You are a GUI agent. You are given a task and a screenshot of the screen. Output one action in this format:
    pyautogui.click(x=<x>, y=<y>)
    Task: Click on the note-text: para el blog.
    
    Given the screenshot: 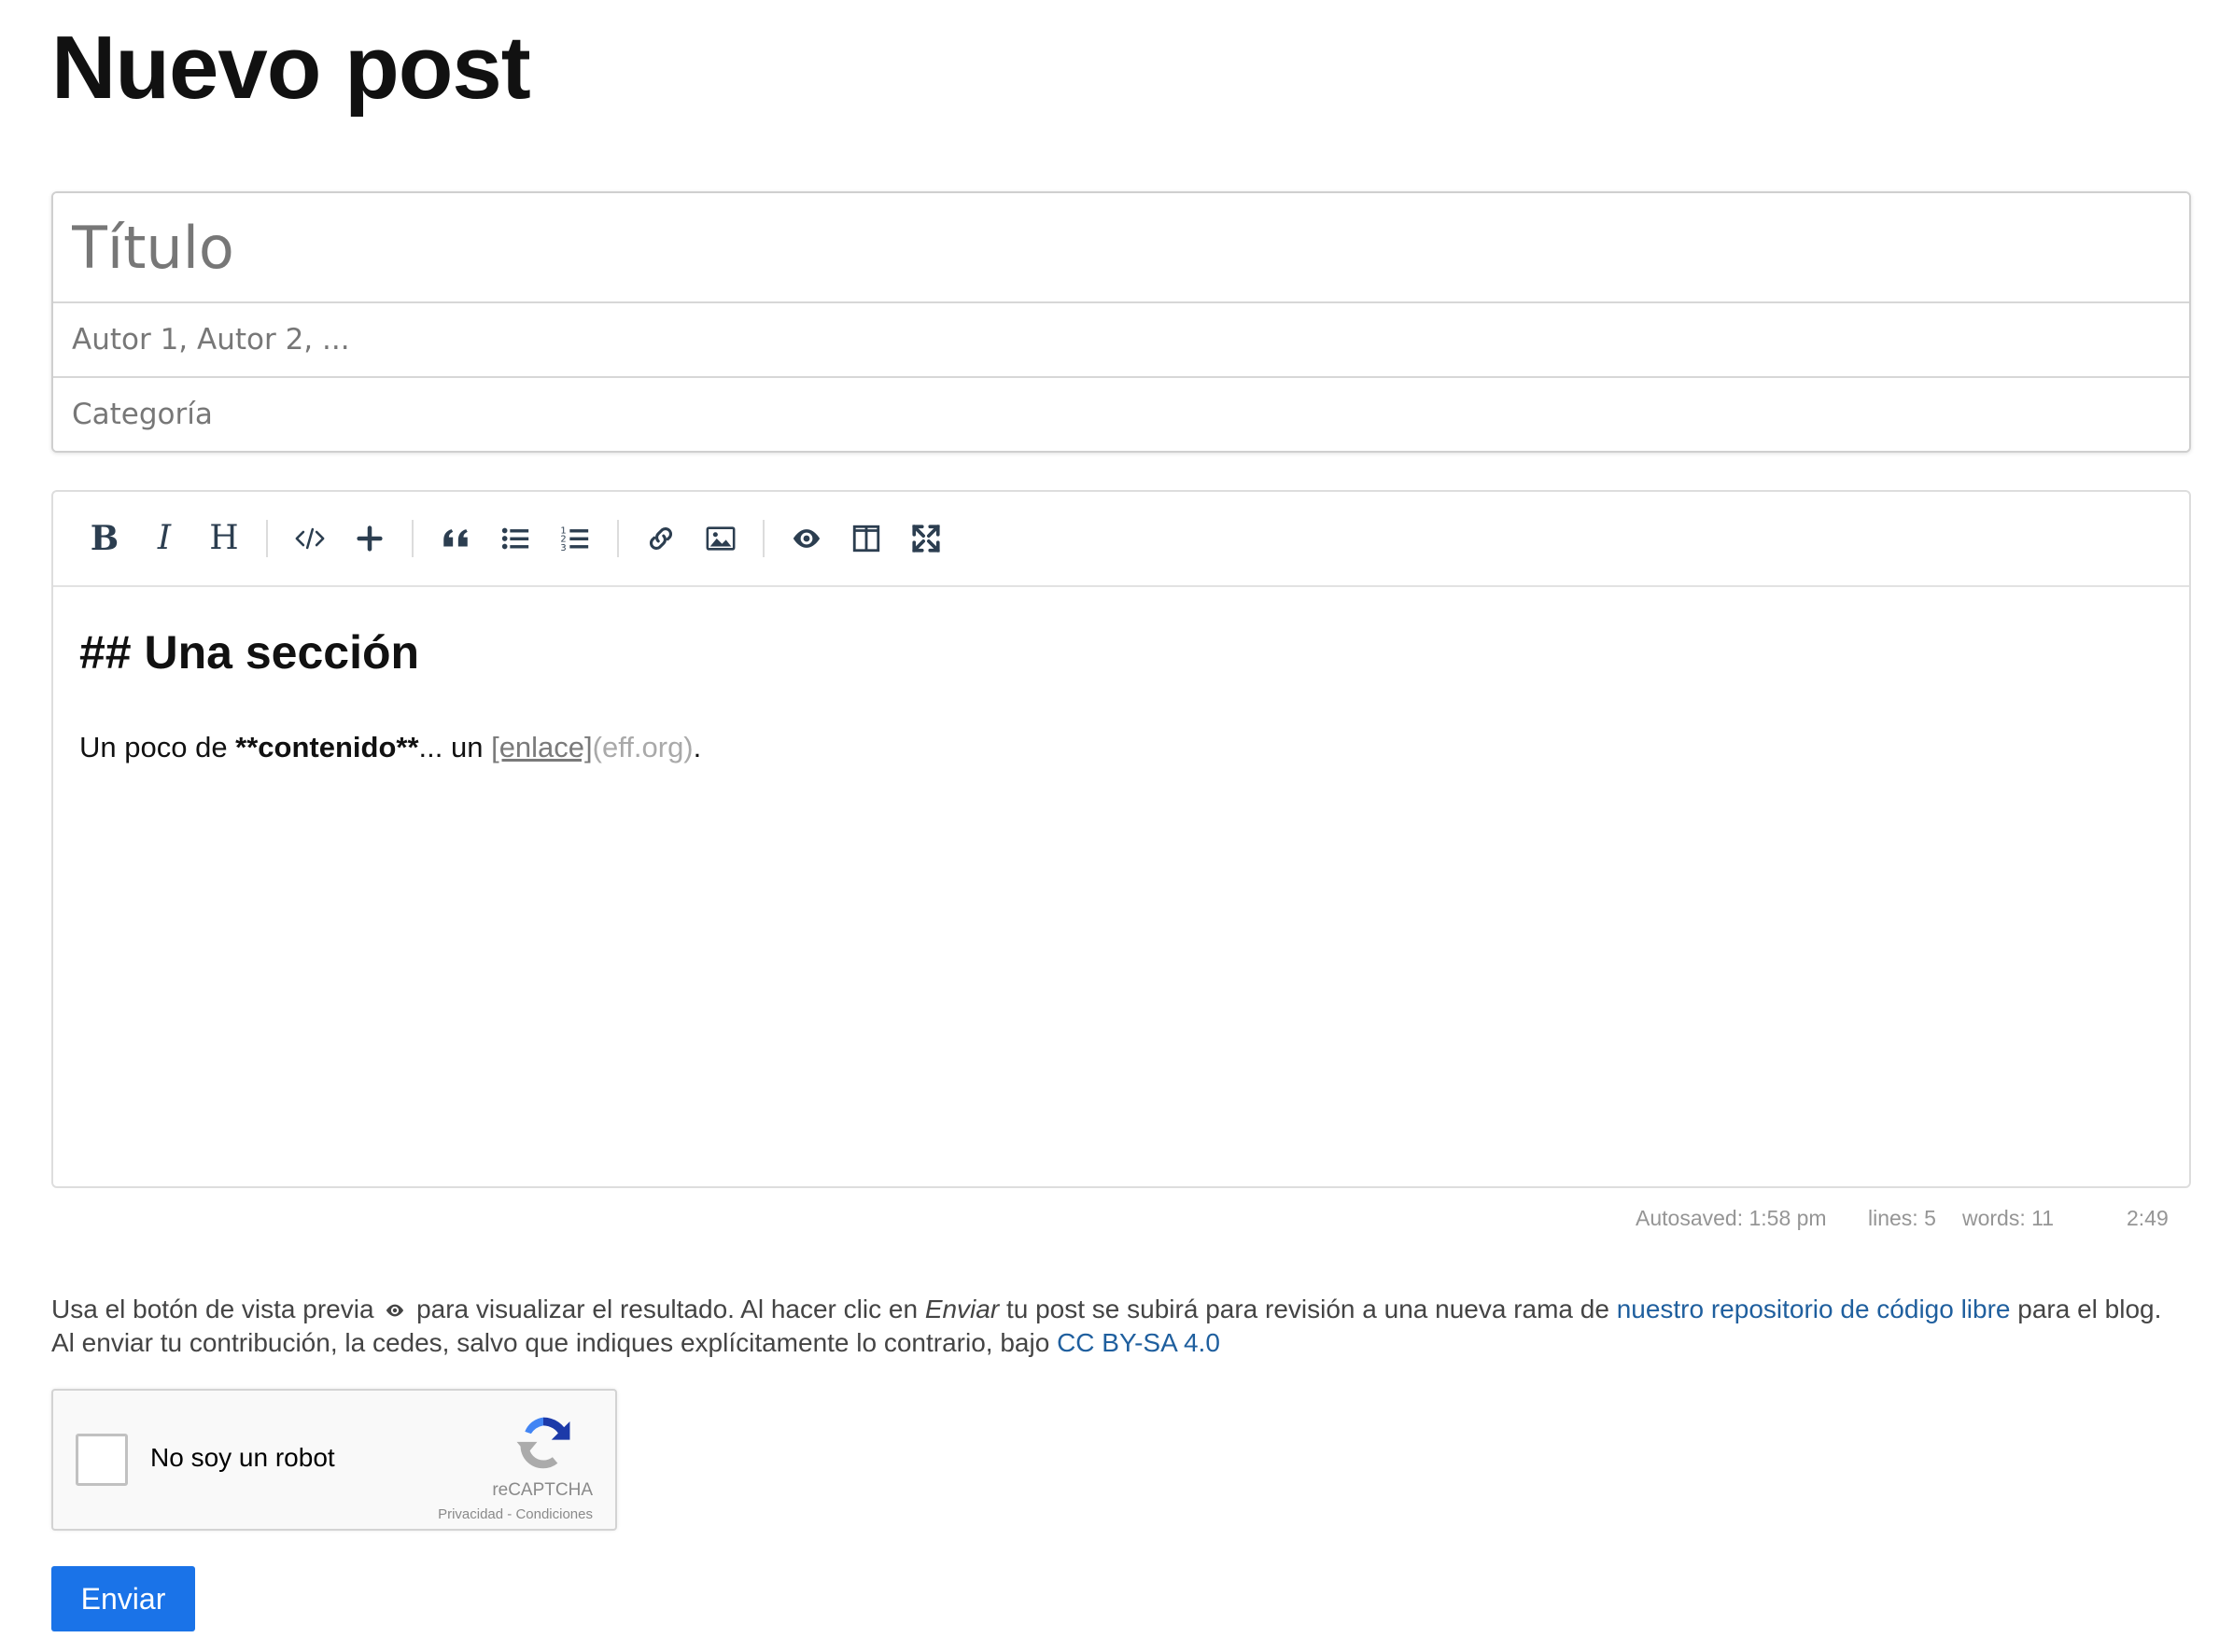 What is the action you would take?
    pyautogui.click(x=2086, y=1309)
    